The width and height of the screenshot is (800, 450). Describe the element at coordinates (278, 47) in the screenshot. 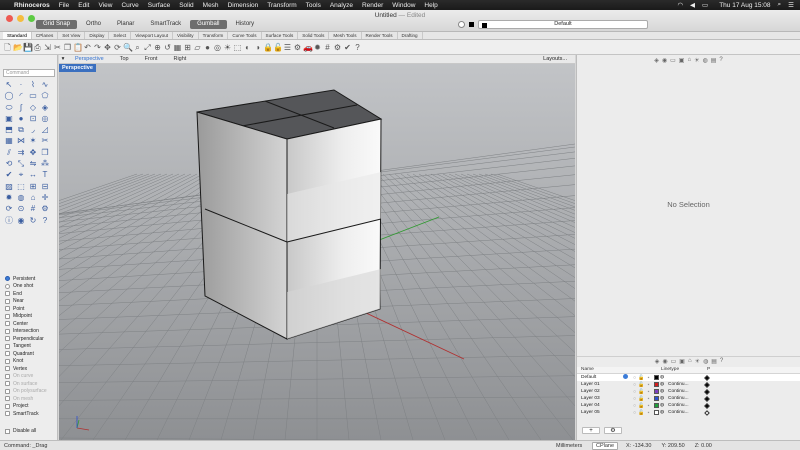

I see `unlock-icon: 🔓` at that location.